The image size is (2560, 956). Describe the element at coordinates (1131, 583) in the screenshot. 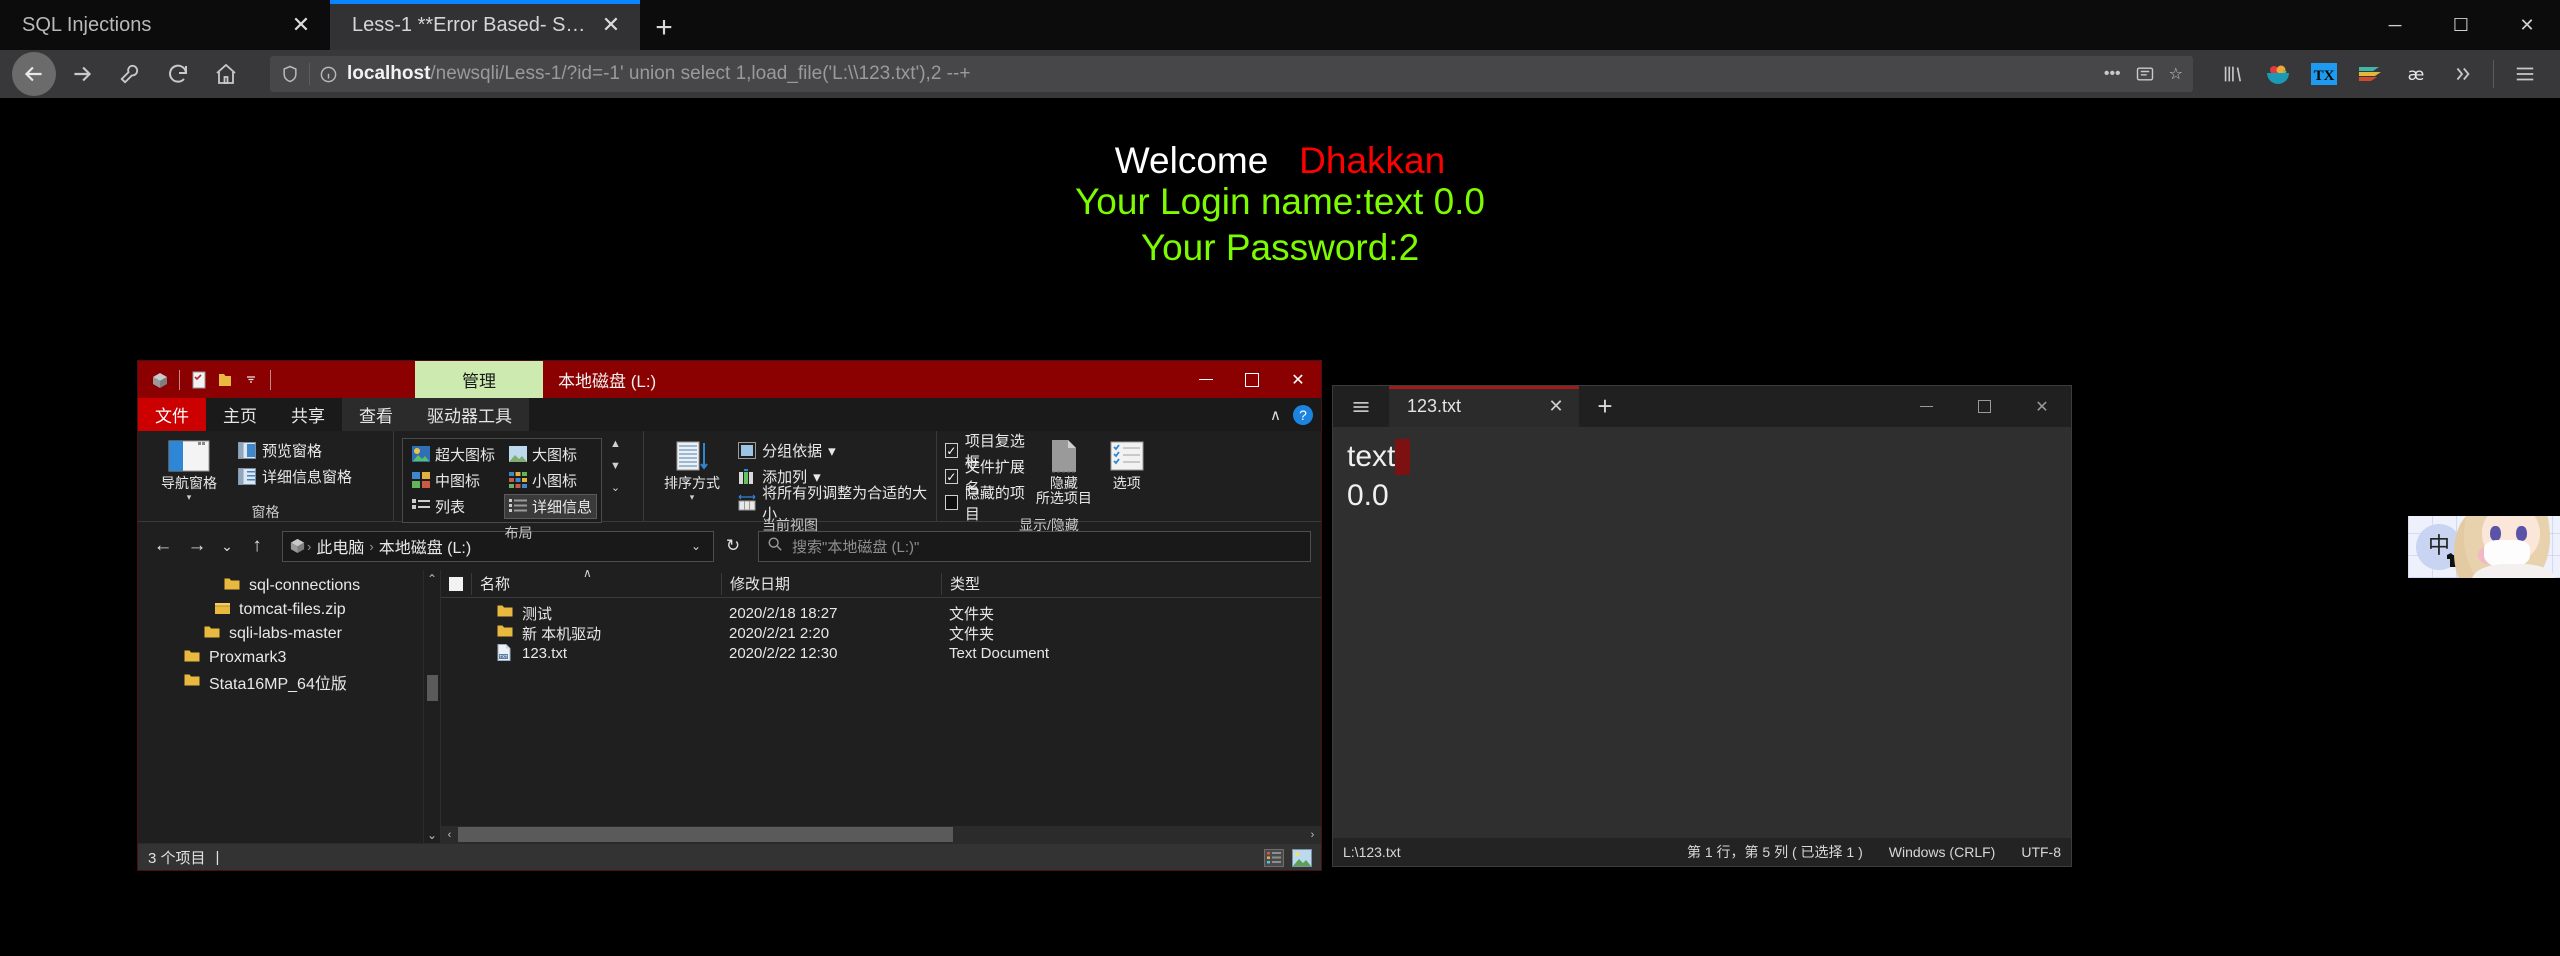

I see `column-header-type: 类型` at that location.